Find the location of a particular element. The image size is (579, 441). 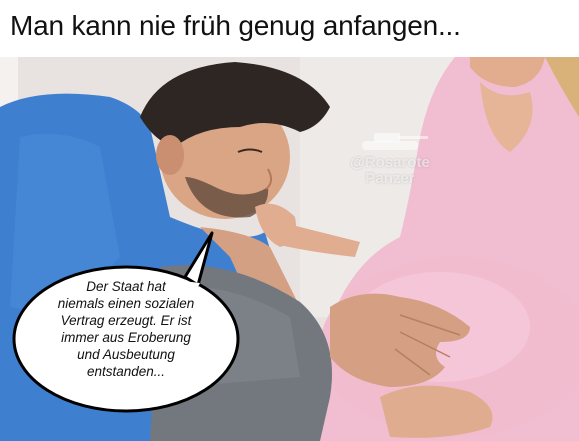

speech-line: Vertrag erzeugt. Er ist is located at coordinates (126, 320).